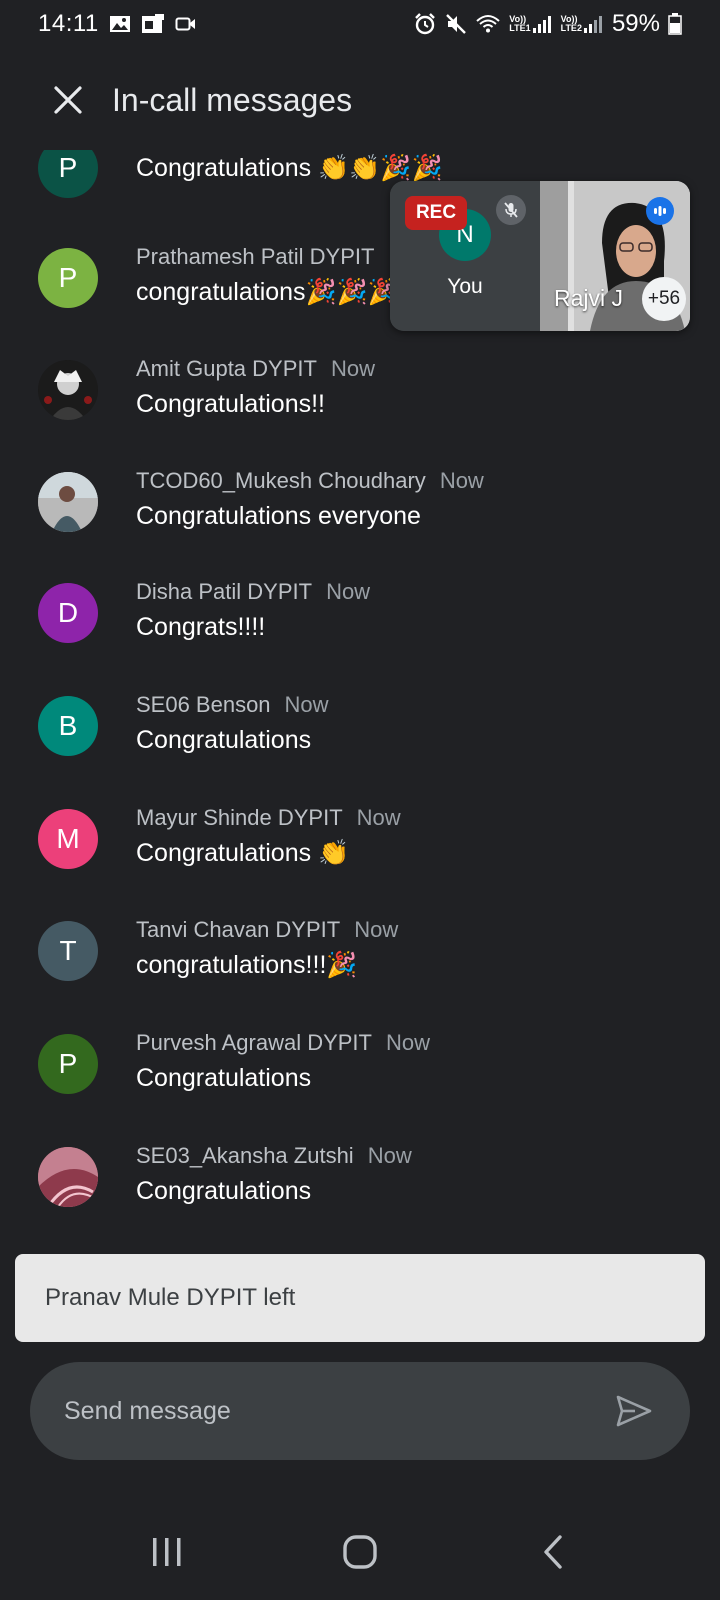 The image size is (720, 1600). I want to click on sender-line: SE03_Akansha Zutshi Now, so click(274, 1156).